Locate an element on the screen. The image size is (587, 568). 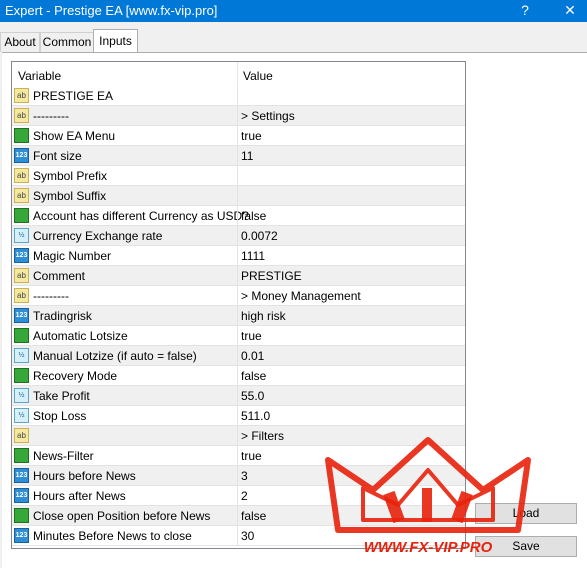
table-row: Recovery Mode false is located at coordinates (238, 376).